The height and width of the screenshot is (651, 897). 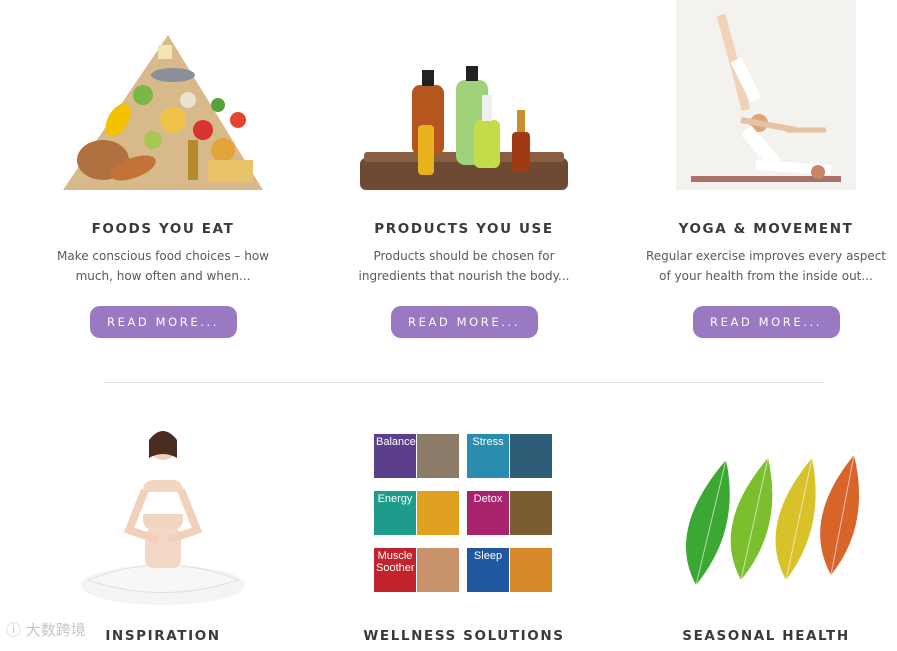 I want to click on tile-muscle-soother: Muscle Soother, so click(x=395, y=570).